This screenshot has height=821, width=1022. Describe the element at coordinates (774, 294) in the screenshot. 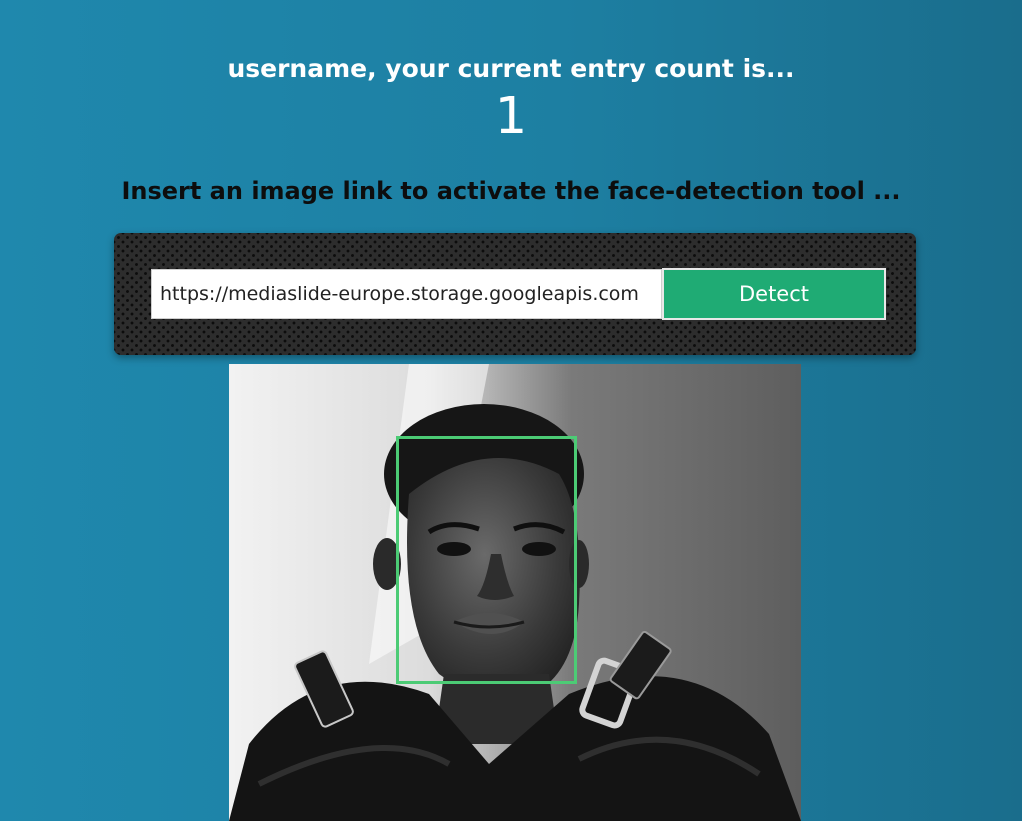

I see `detect-button: Detect` at that location.